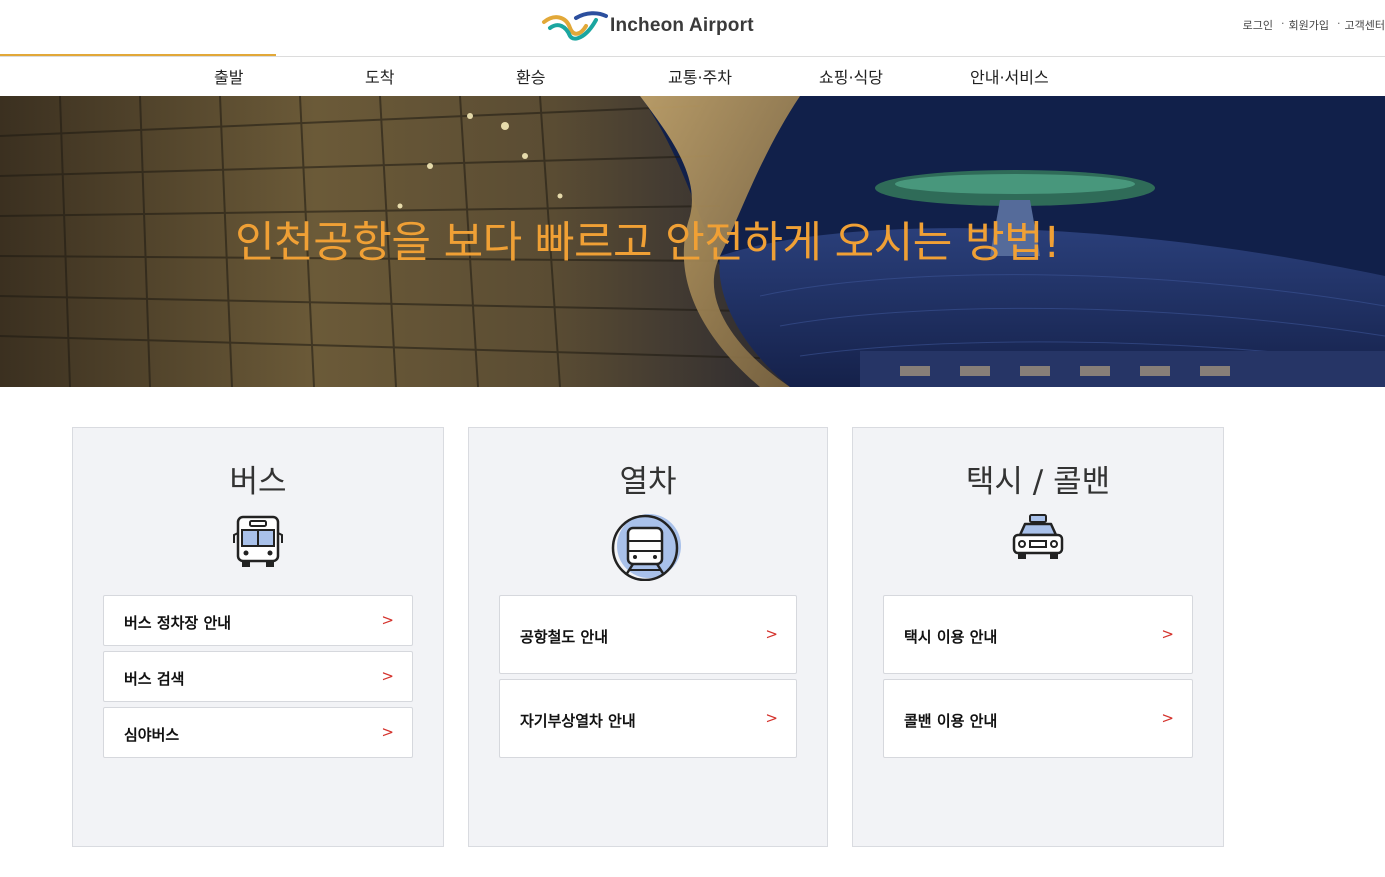  Describe the element at coordinates (1038, 634) in the screenshot. I see `taxi-info-link: 택시 이용 안내 >` at that location.